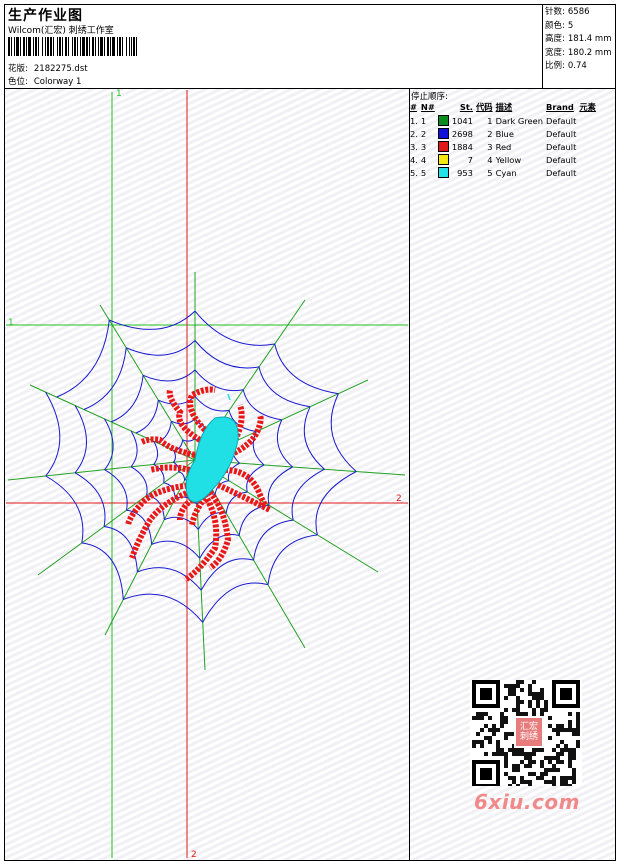 This screenshot has width=620, height=861. What do you see at coordinates (399, 499) in the screenshot?
I see `axis-label-right: 2` at bounding box center [399, 499].